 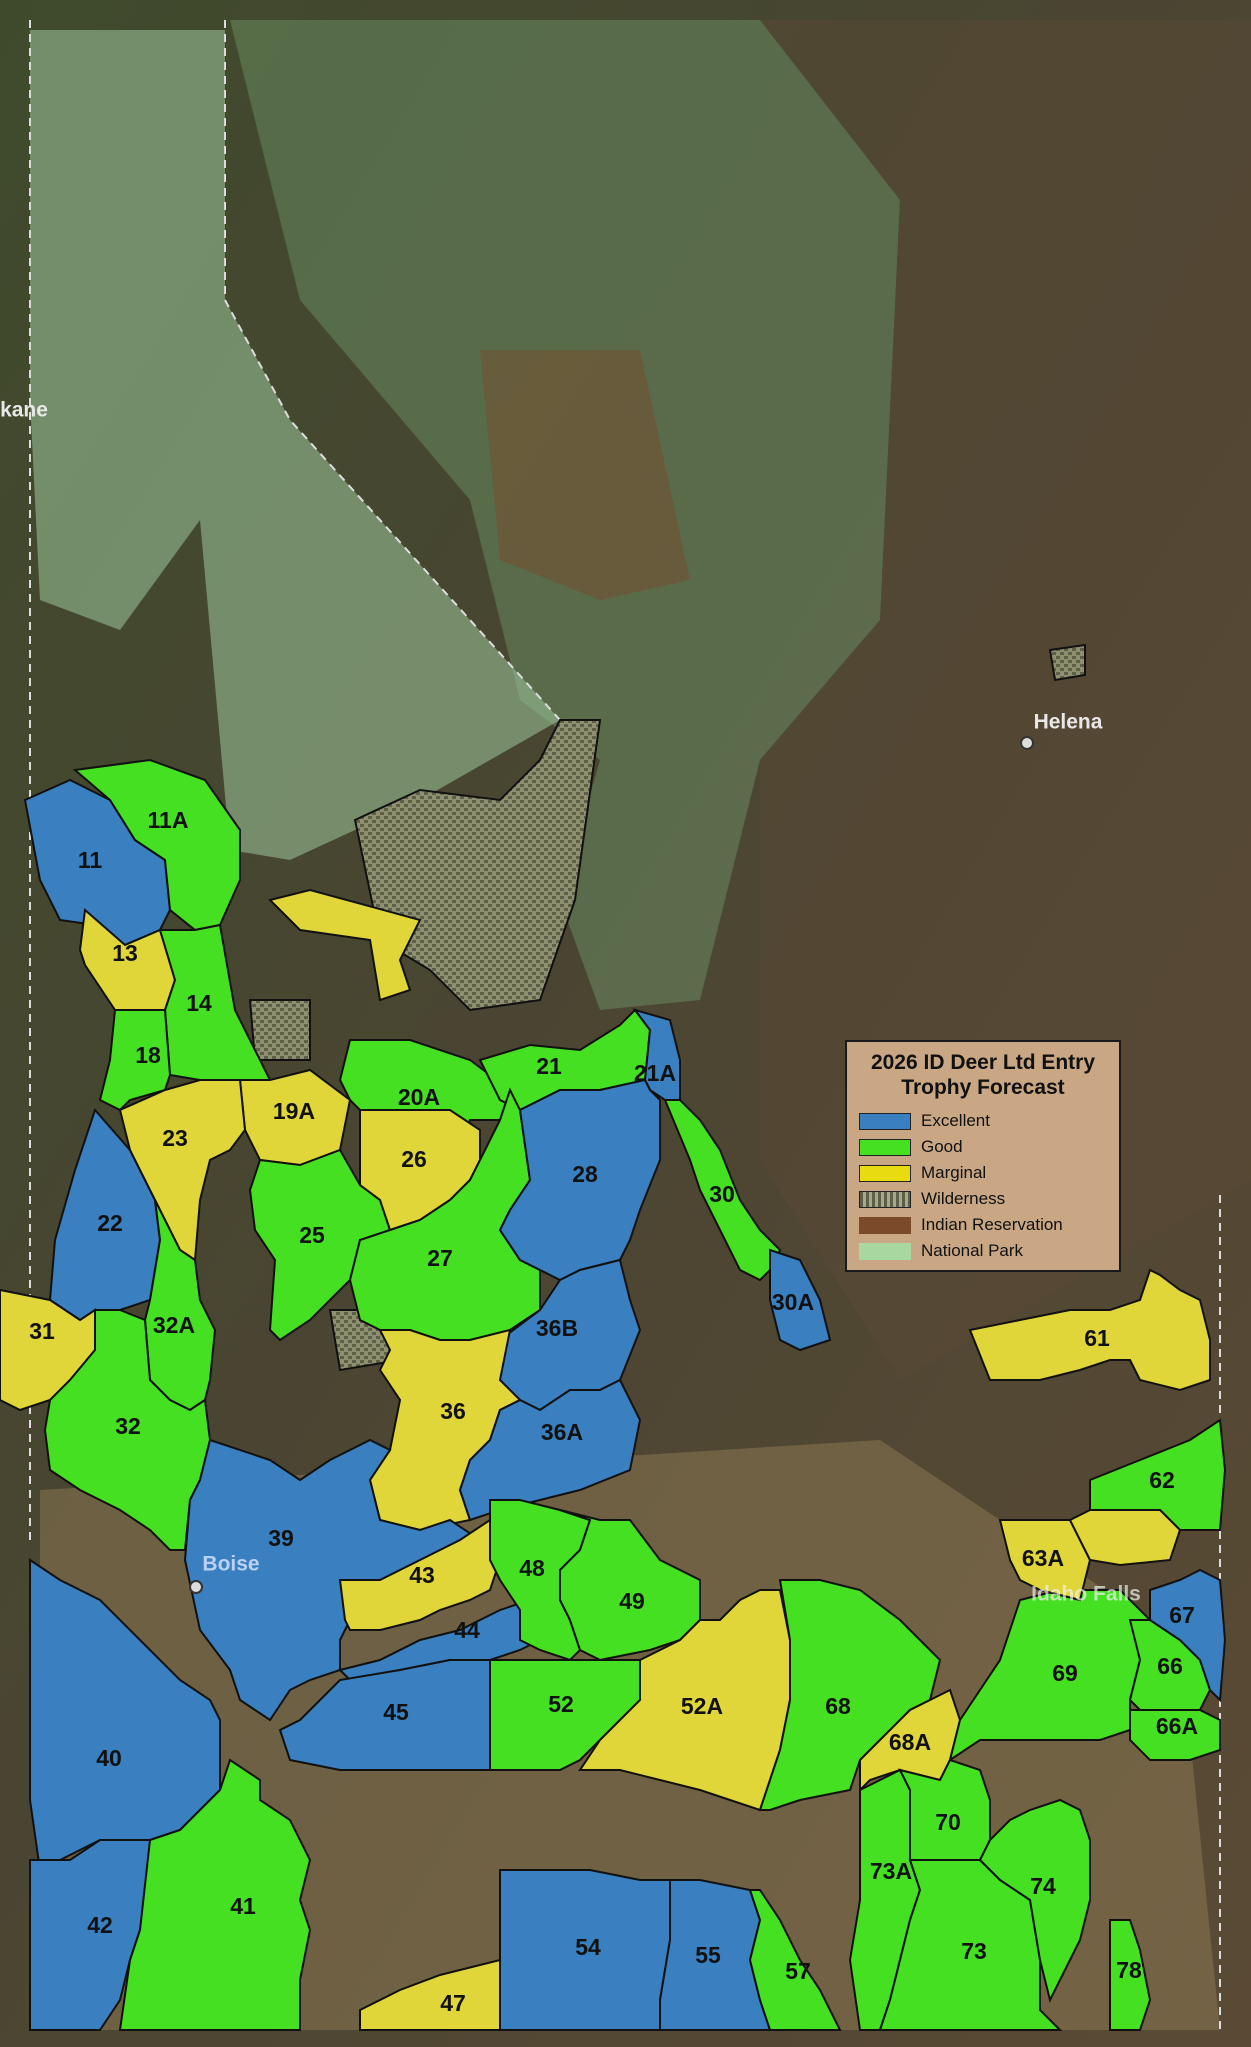 I want to click on legend-item-excellent: Excellent, so click(x=989, y=1121).